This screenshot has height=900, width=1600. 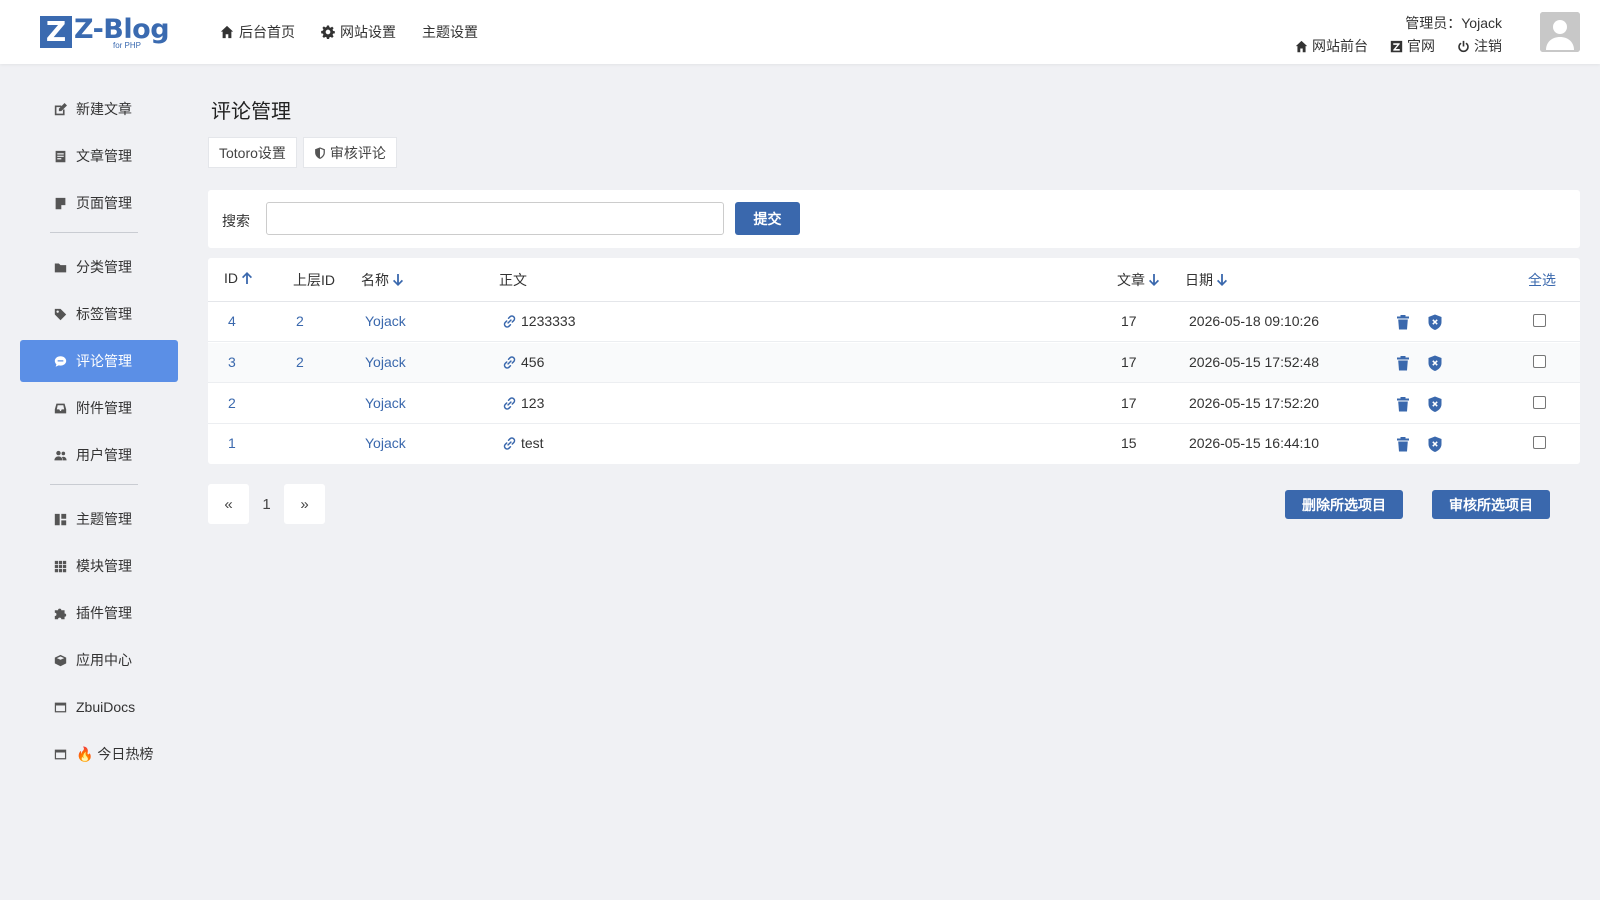 I want to click on topnav-dashboard: 后台首页, so click(x=257, y=32).